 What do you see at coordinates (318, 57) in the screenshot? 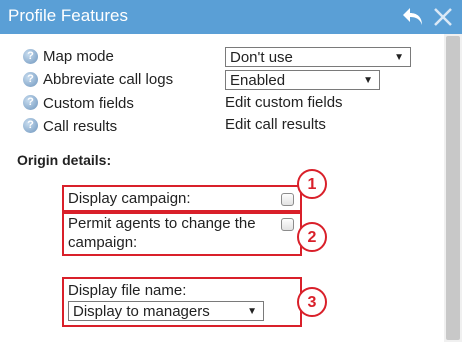
I see `map-mode-select: Don't use ▼` at bounding box center [318, 57].